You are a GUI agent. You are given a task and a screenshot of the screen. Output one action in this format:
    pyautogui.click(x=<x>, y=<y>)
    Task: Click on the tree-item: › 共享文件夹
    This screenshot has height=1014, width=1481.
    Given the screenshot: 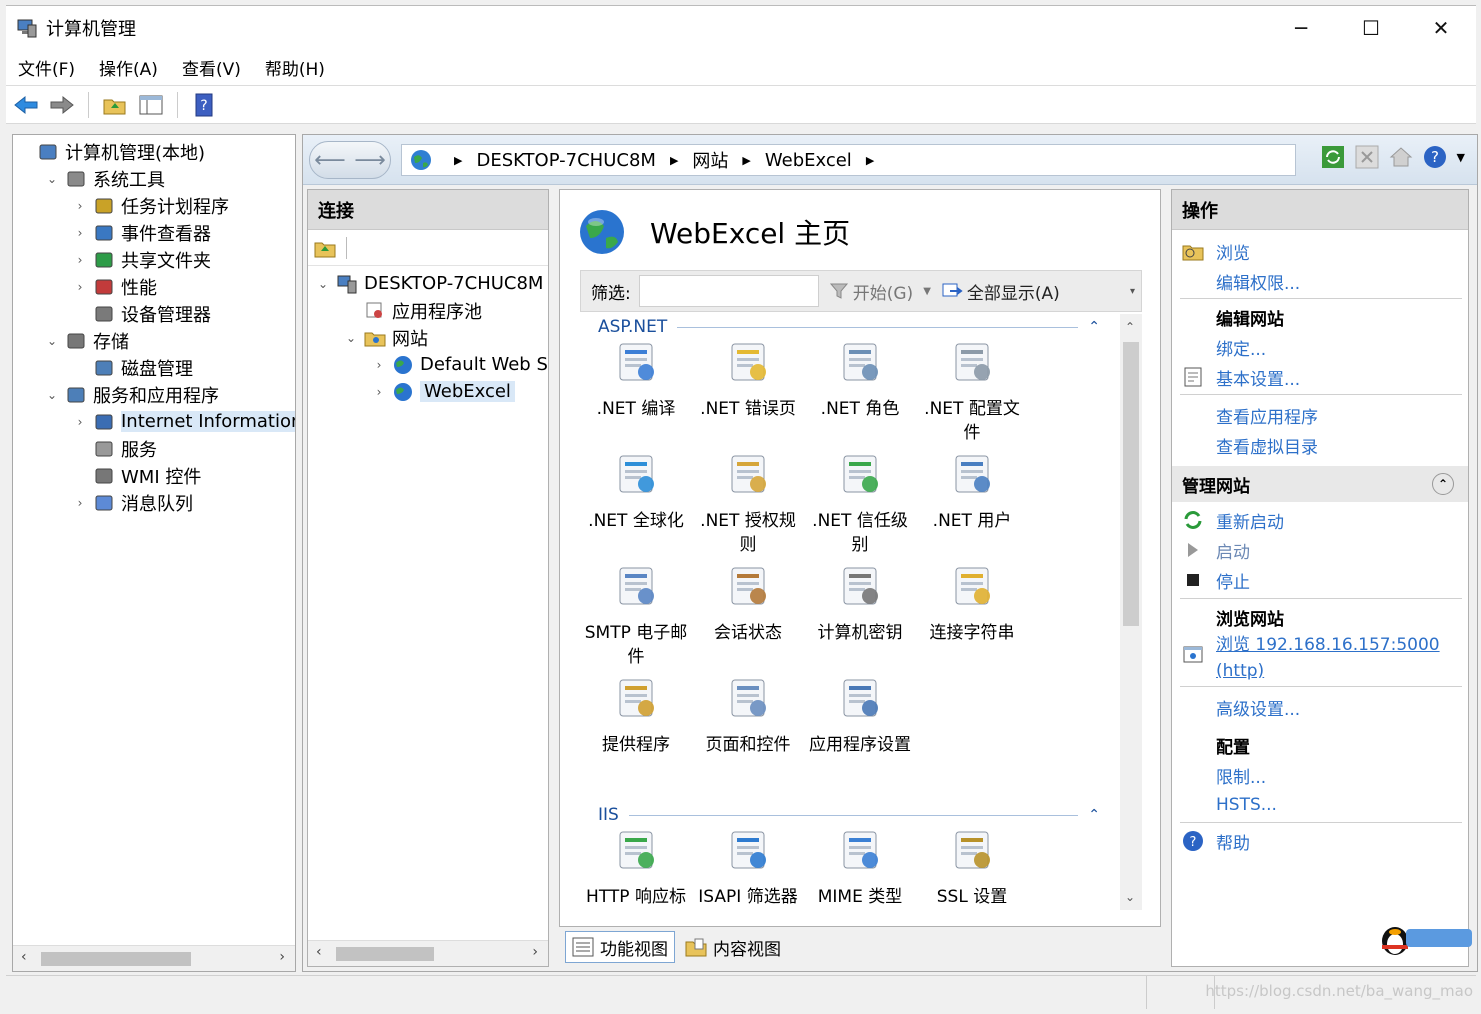 What is the action you would take?
    pyautogui.click(x=142, y=259)
    